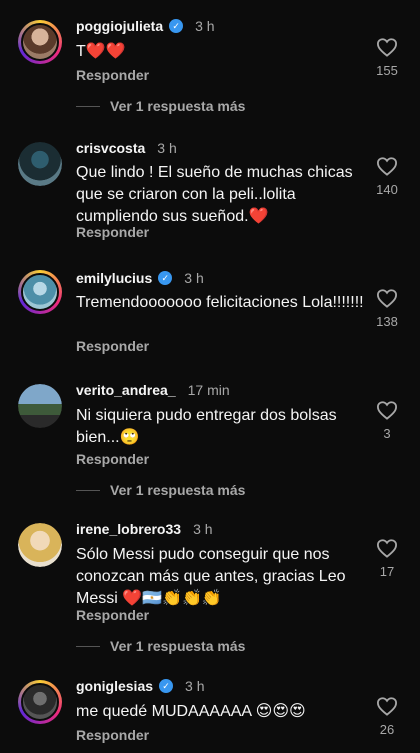  Describe the element at coordinates (128, 529) in the screenshot. I see `username: irene_lobrero33` at that location.